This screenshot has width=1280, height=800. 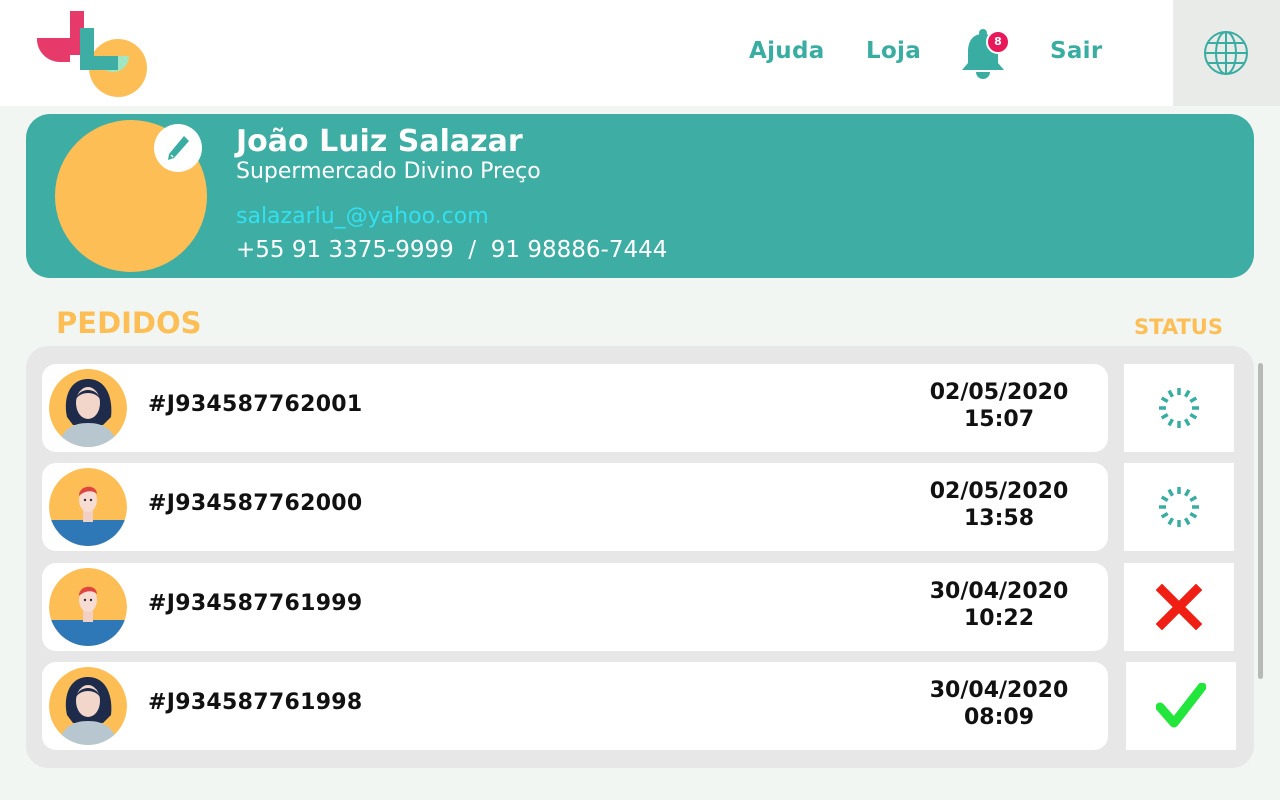 What do you see at coordinates (255, 702) in the screenshot?
I see `order-id: #J934587761998` at bounding box center [255, 702].